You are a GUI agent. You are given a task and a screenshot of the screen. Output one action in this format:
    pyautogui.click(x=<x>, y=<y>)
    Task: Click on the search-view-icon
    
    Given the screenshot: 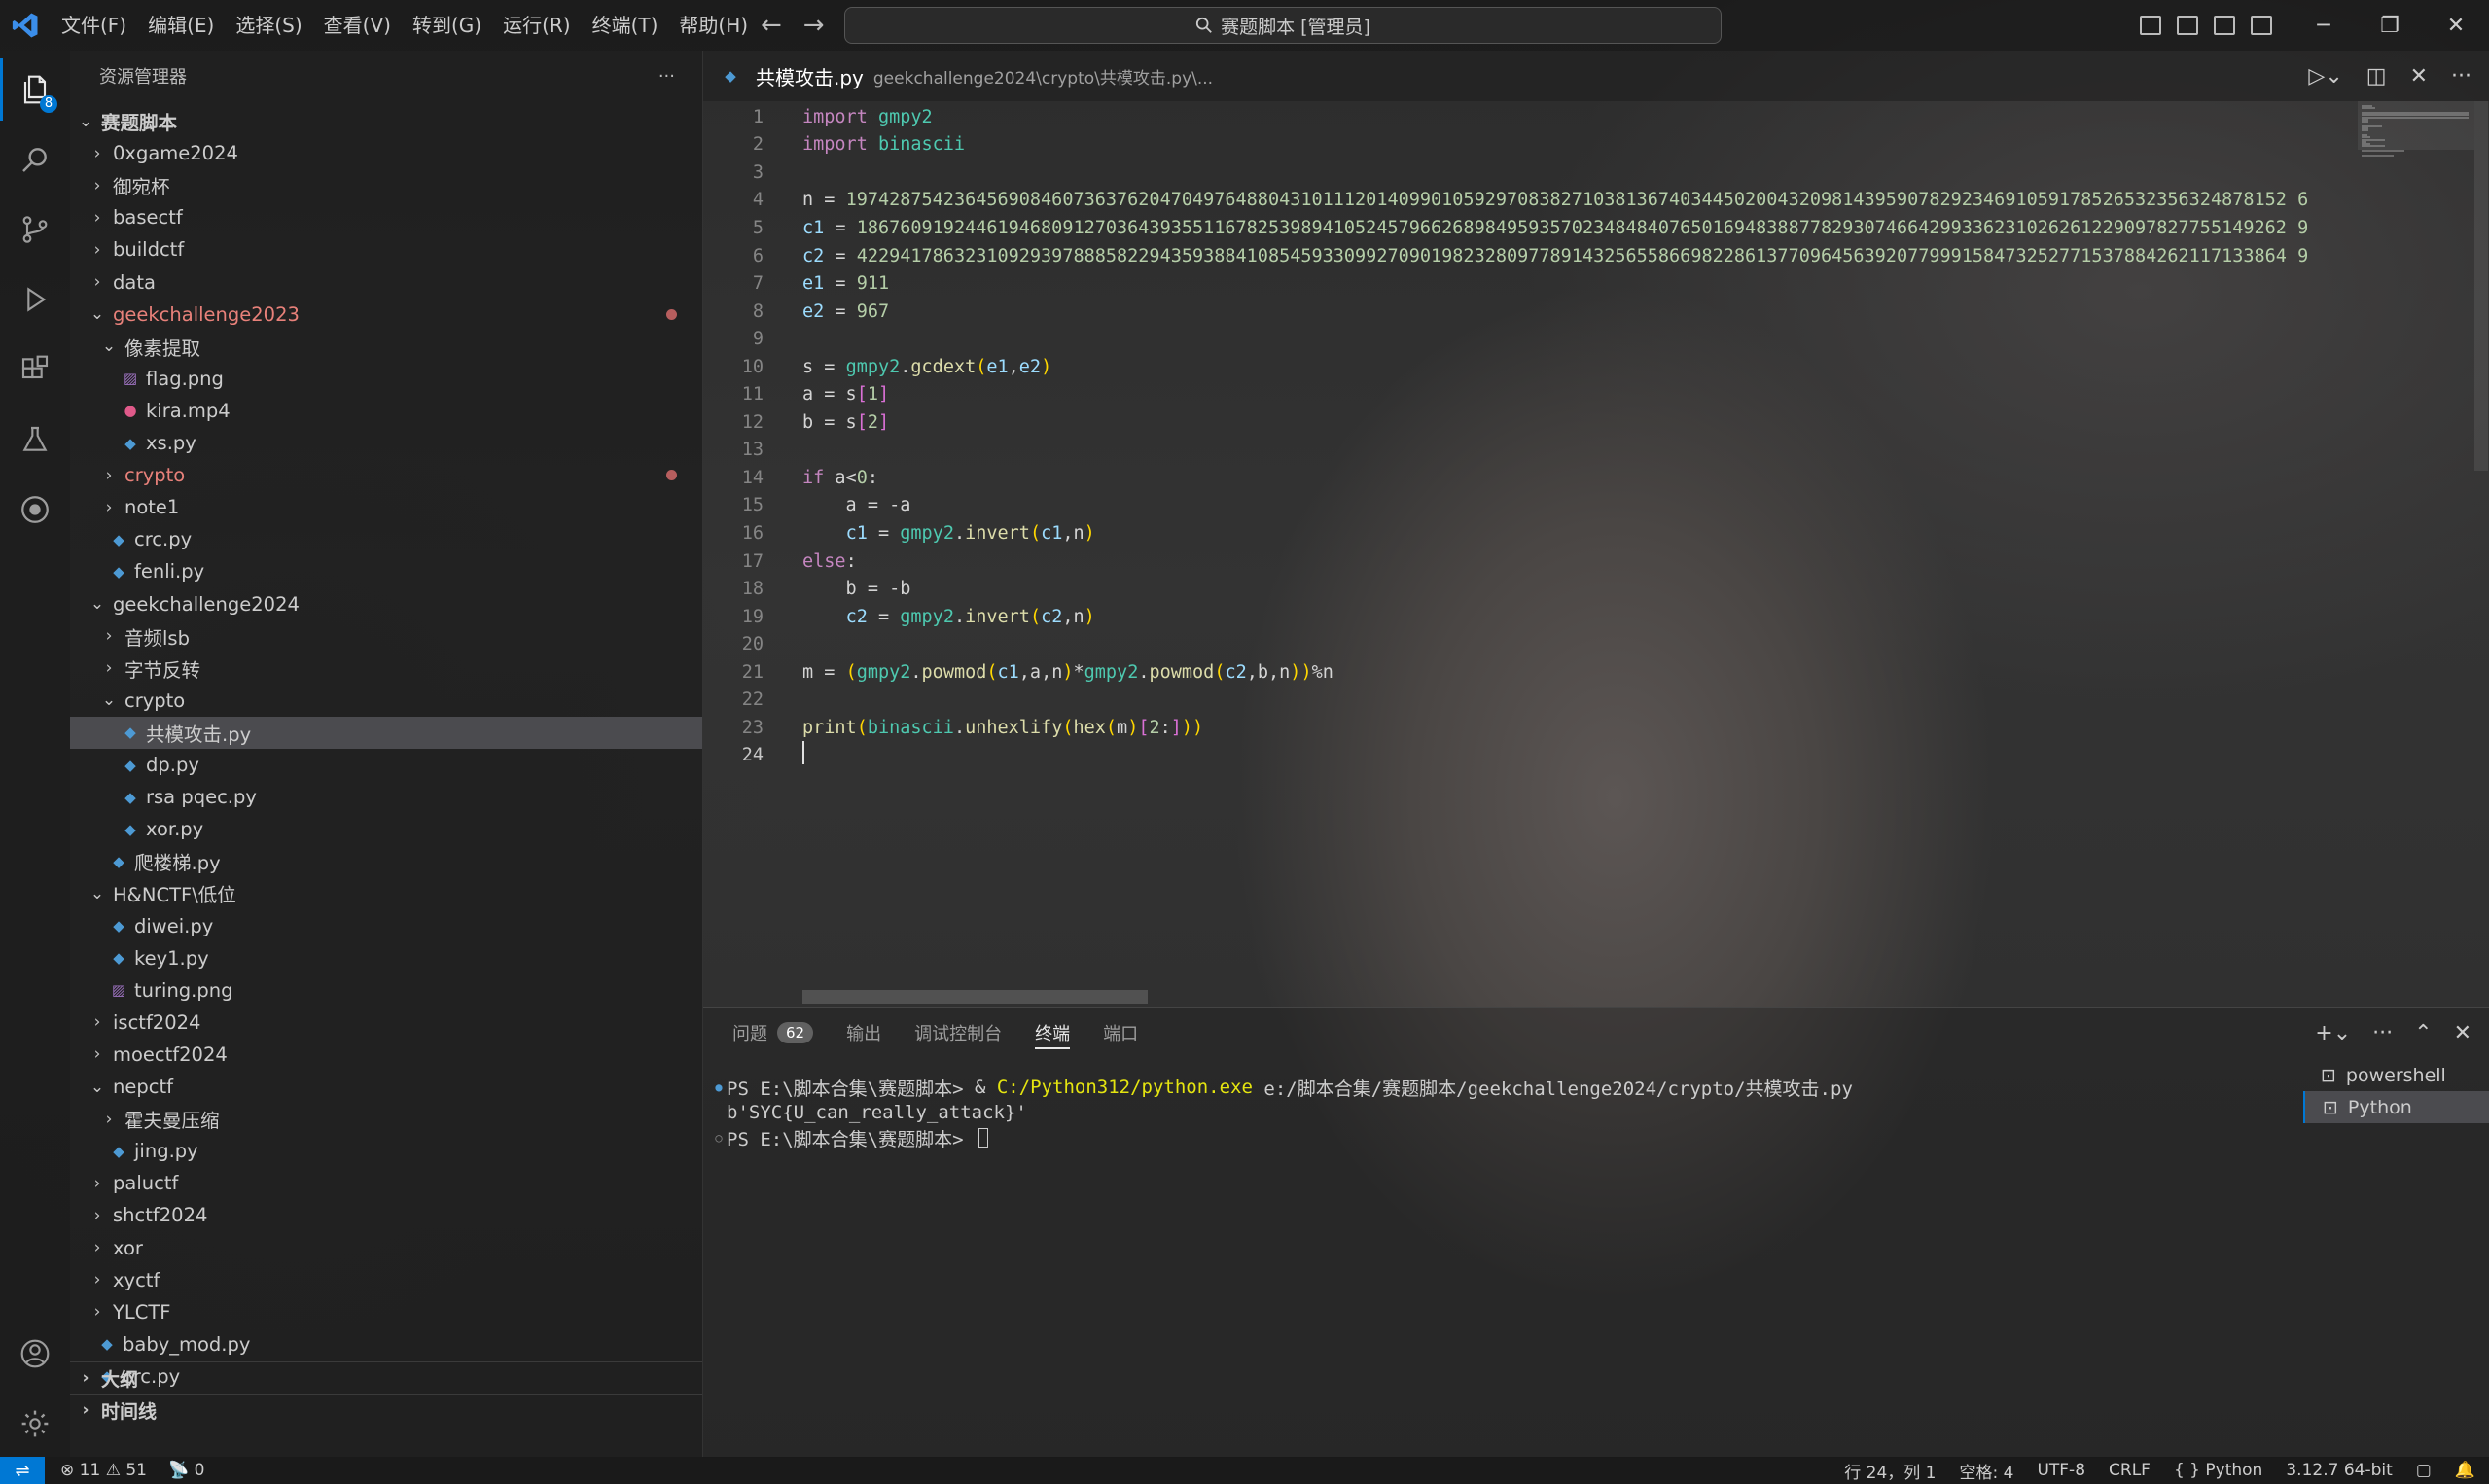 What is the action you would take?
    pyautogui.click(x=35, y=159)
    